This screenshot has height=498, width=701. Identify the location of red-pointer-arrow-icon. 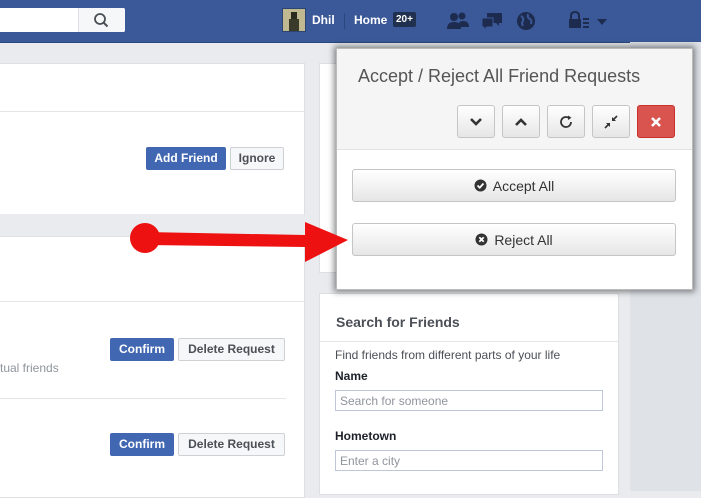
(239, 242).